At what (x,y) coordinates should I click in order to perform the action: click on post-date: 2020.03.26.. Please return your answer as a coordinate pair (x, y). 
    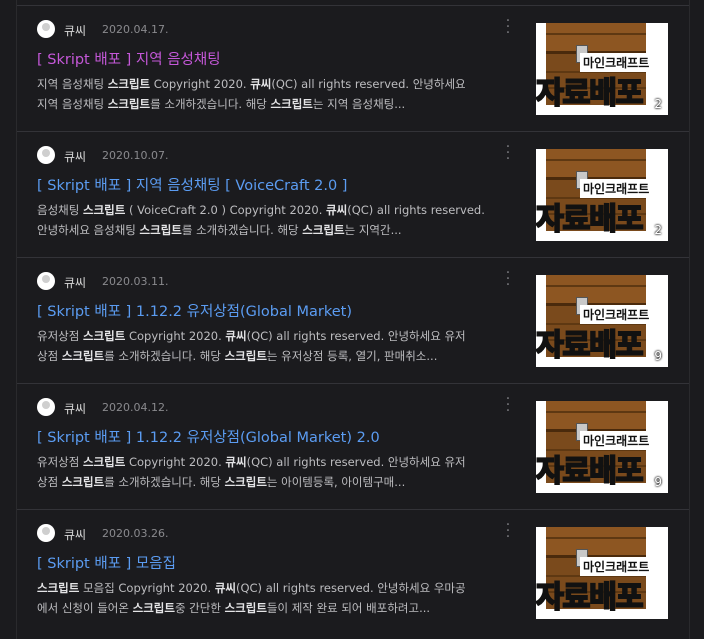
    Looking at the image, I should click on (135, 533).